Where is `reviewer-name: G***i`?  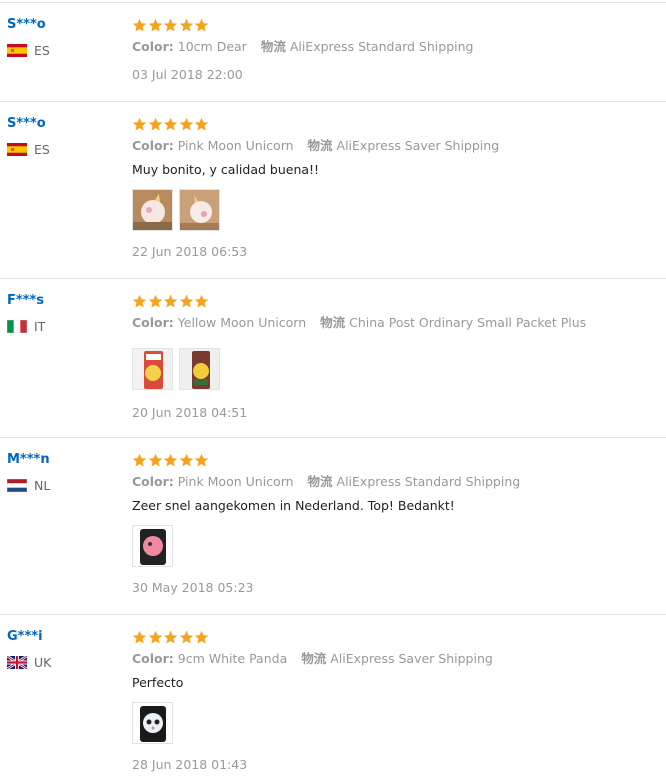
reviewer-name: G***i is located at coordinates (67, 637).